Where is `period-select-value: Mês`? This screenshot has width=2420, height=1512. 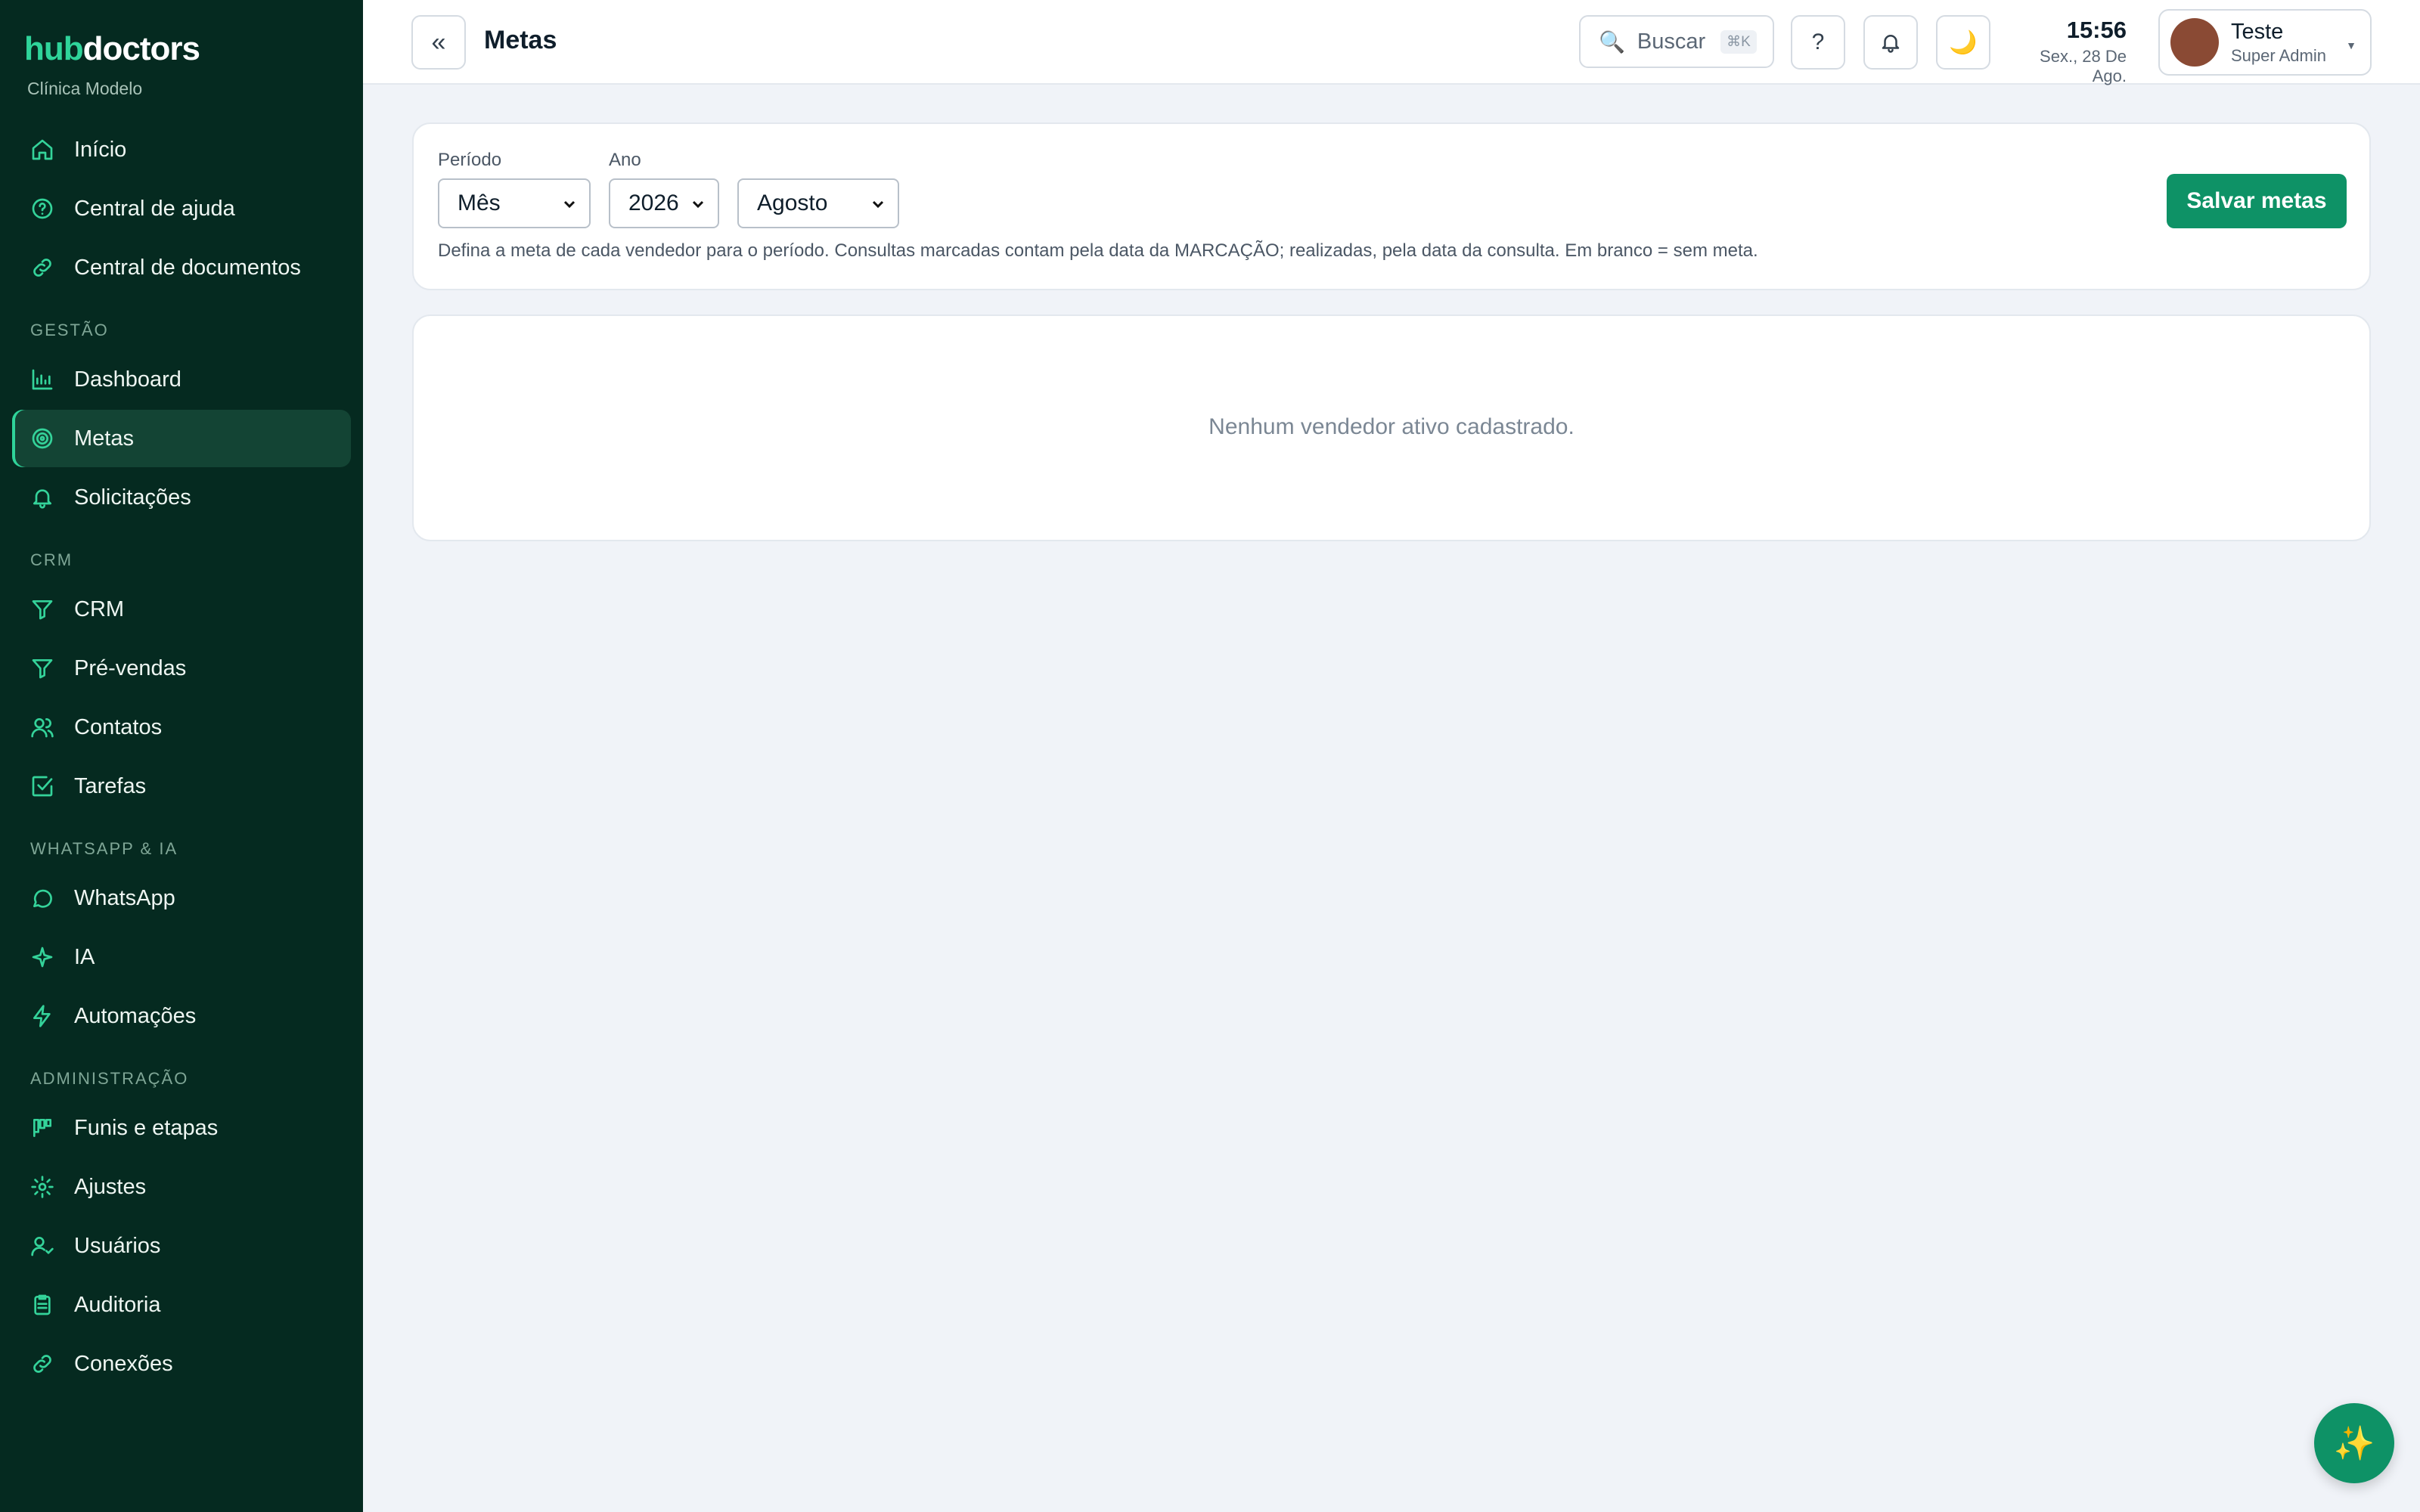 period-select-value: Mês is located at coordinates (479, 203).